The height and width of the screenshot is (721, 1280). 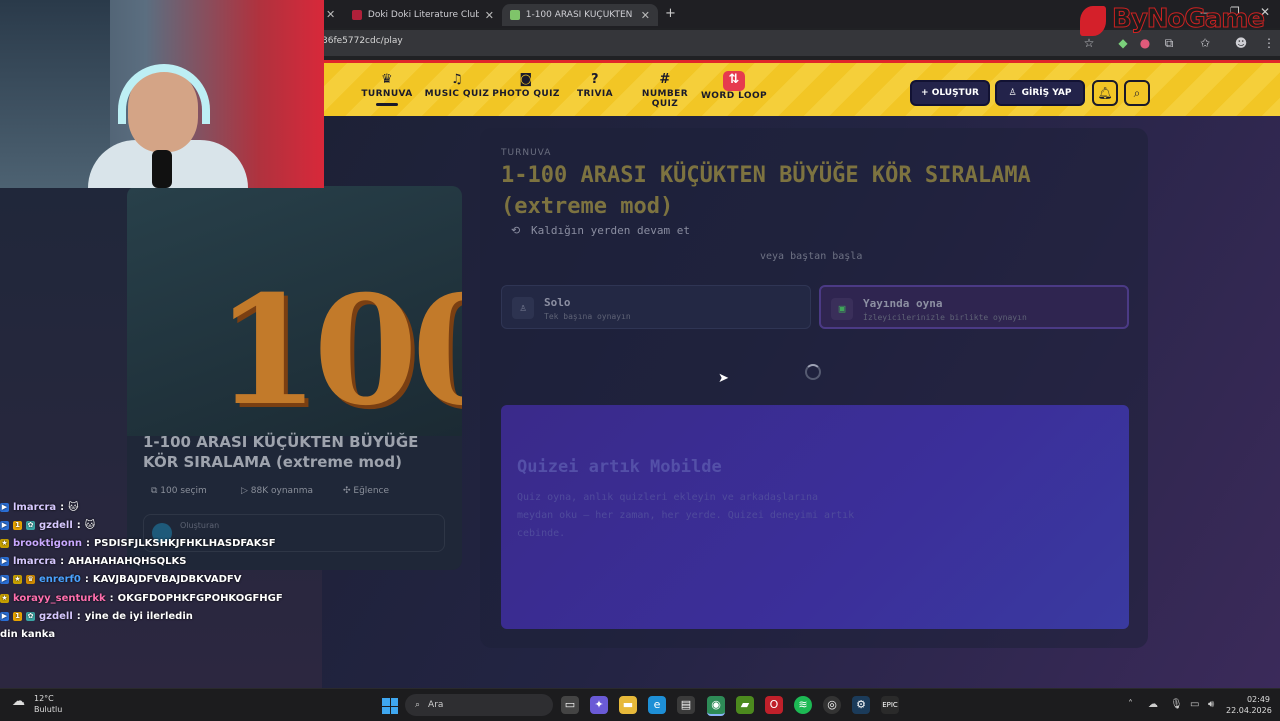 I want to click on tab-label: 1-100 ARASI KÜÇÜKTEN BÜYÜĞ, so click(x=580, y=15).